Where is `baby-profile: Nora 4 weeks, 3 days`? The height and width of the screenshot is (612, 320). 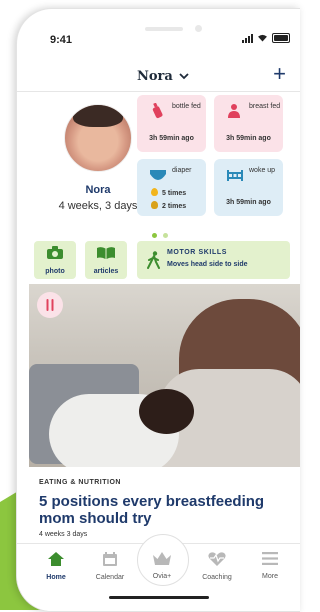
baby-profile: Nora 4 weeks, 3 days is located at coordinates (98, 158).